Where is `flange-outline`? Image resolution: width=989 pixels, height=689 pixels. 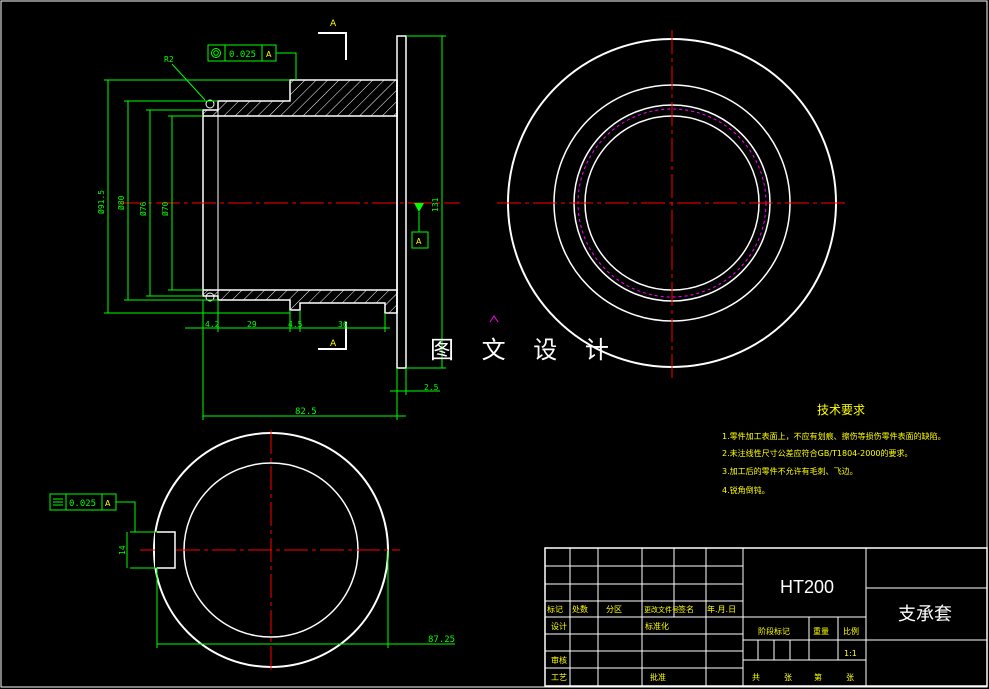
flange-outline is located at coordinates (401, 202).